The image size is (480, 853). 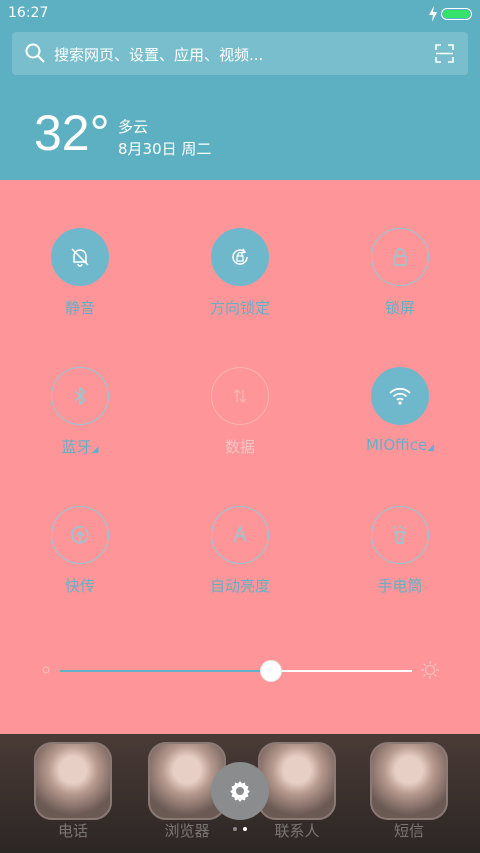 I want to click on battery-icon, so click(x=456, y=14).